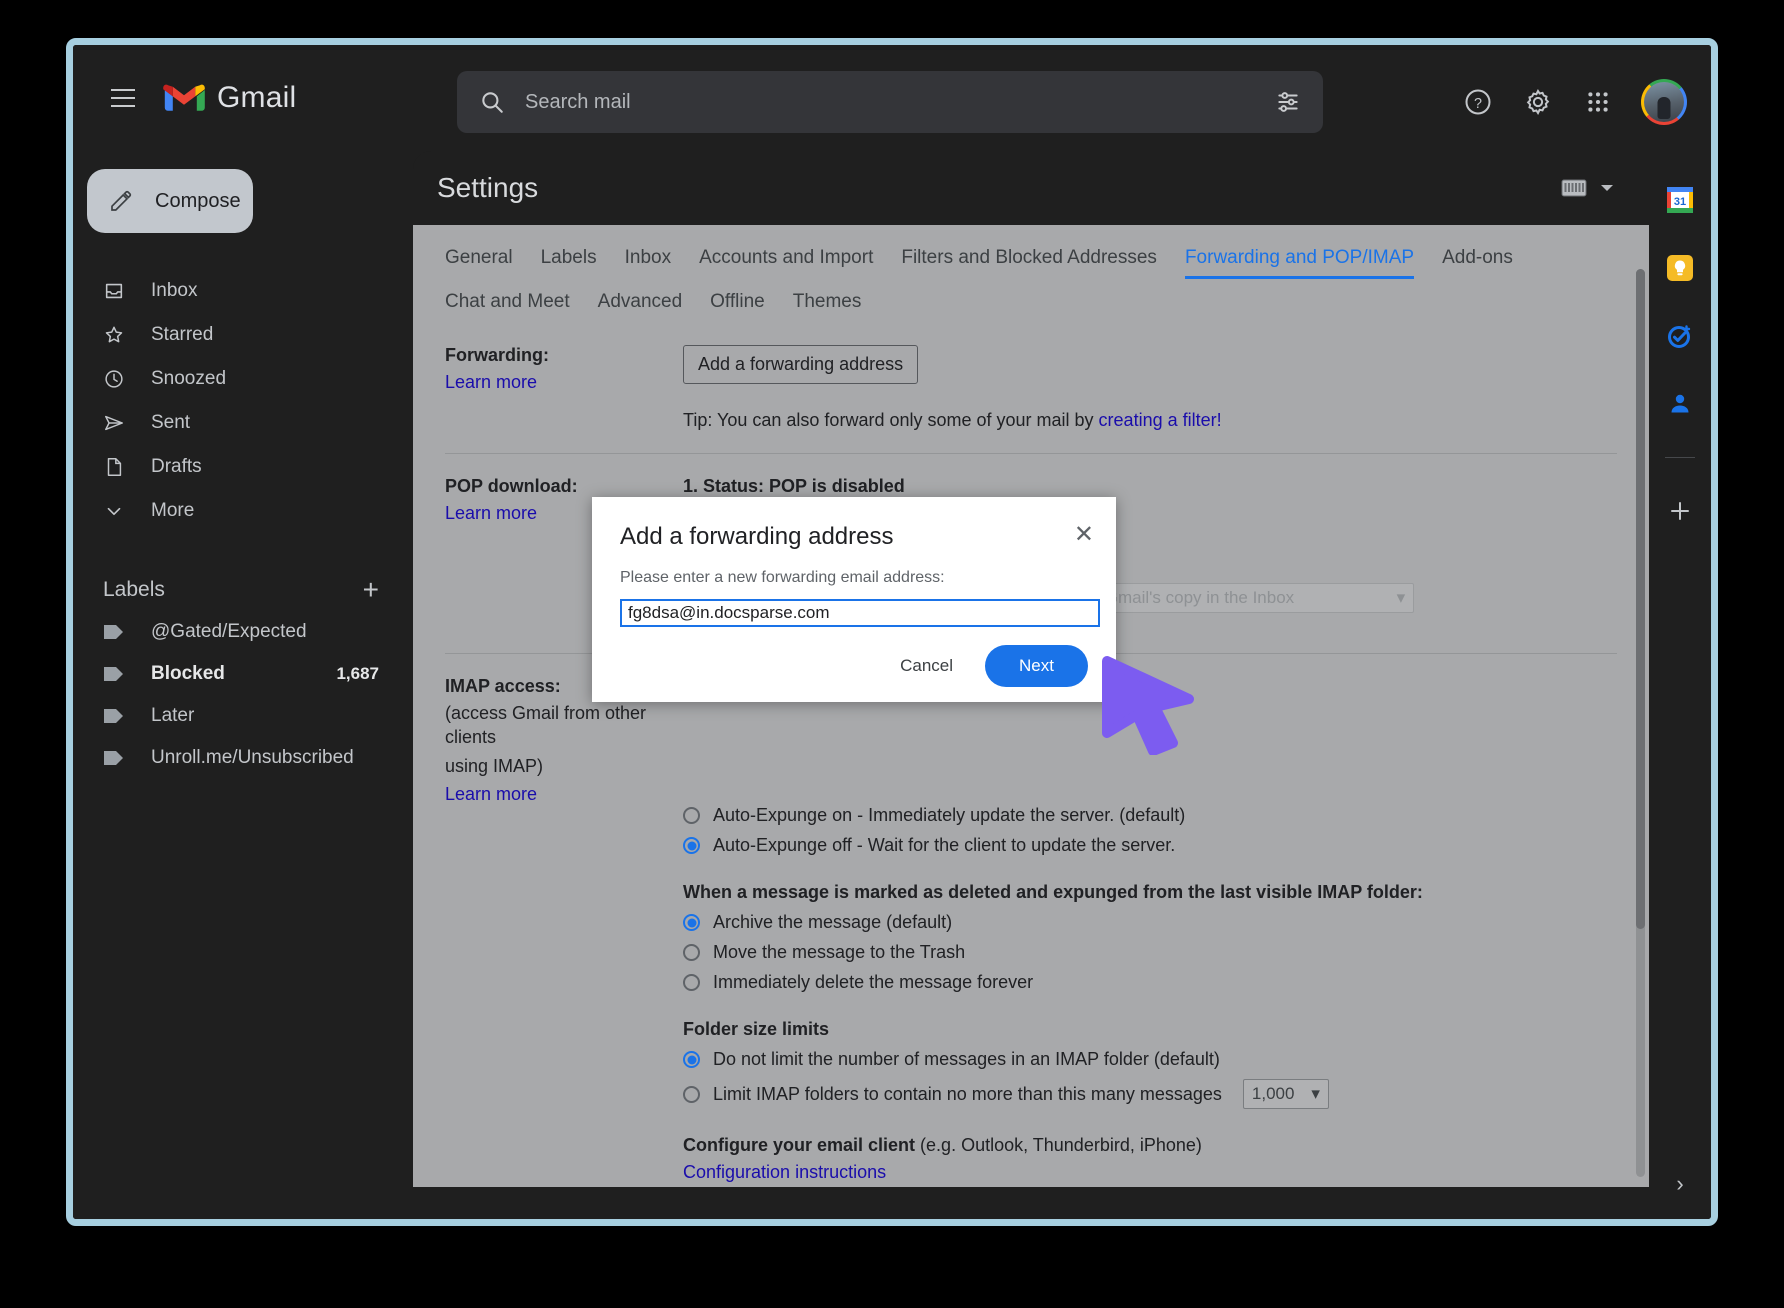  I want to click on main-menu-icon, so click(123, 98).